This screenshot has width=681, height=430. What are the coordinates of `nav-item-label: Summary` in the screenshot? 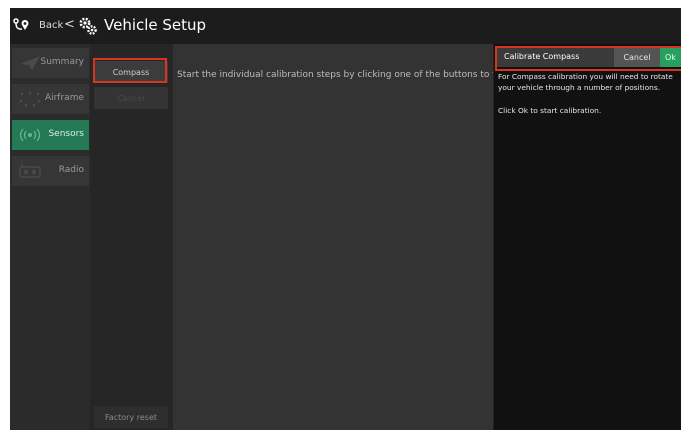 It's located at (62, 62).